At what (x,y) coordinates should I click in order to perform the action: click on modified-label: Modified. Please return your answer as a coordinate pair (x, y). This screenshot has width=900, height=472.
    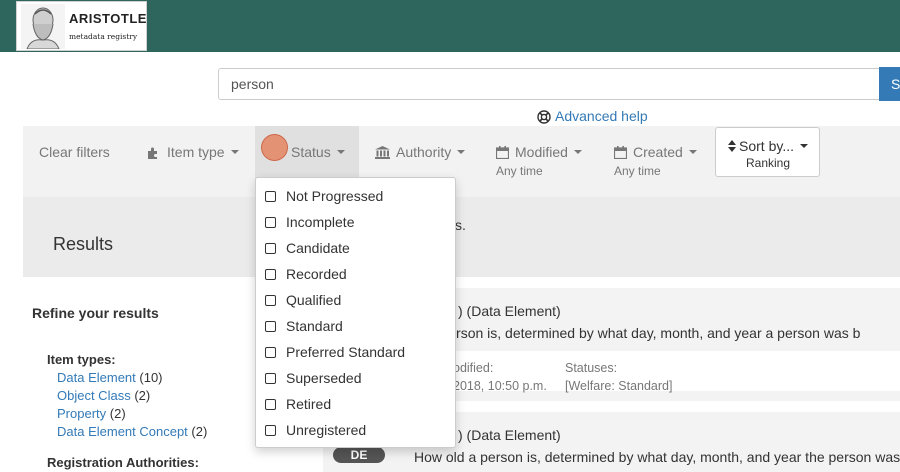
    Looking at the image, I should click on (541, 152).